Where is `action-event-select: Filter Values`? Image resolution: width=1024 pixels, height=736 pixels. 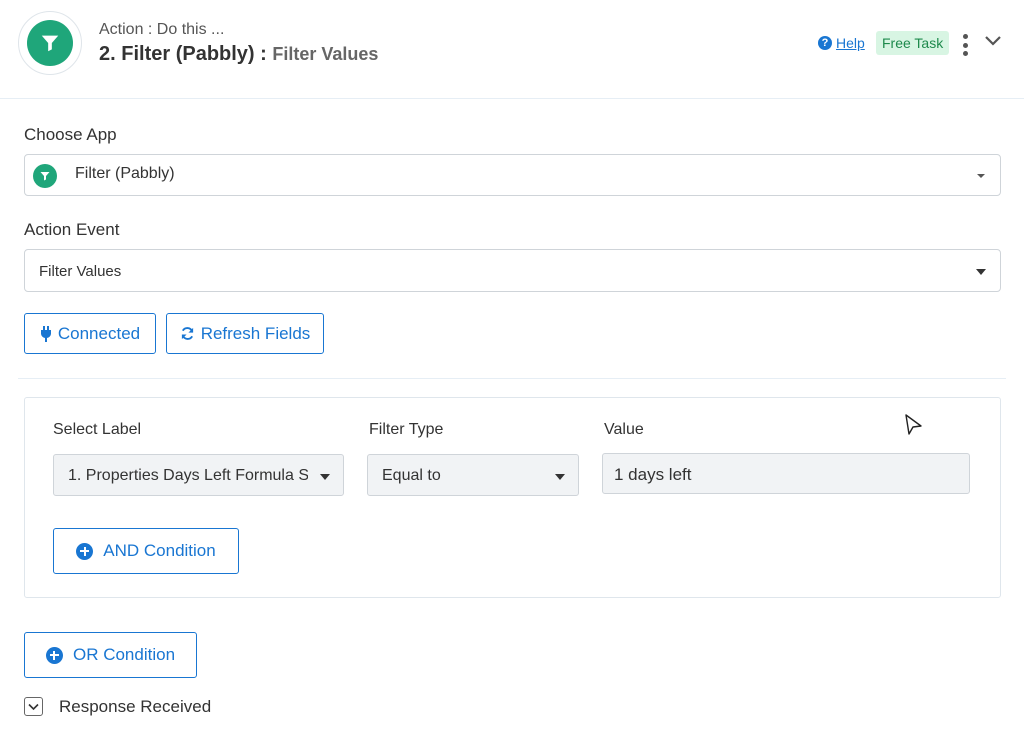 action-event-select: Filter Values is located at coordinates (512, 270).